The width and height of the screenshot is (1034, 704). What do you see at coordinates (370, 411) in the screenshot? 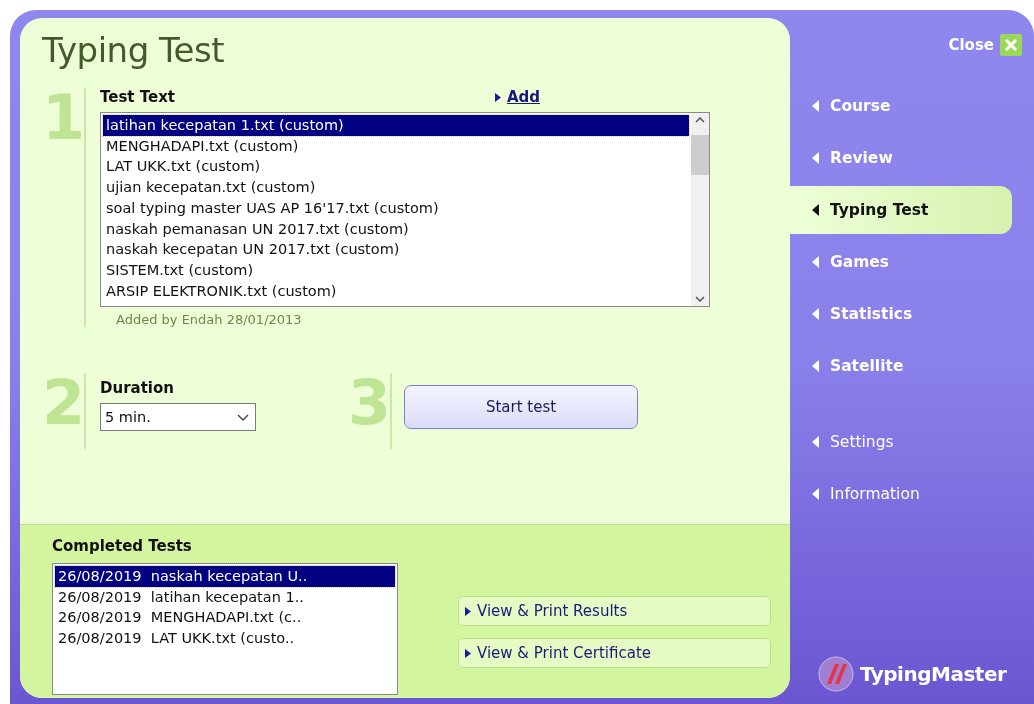
I see `step-number: 3` at bounding box center [370, 411].